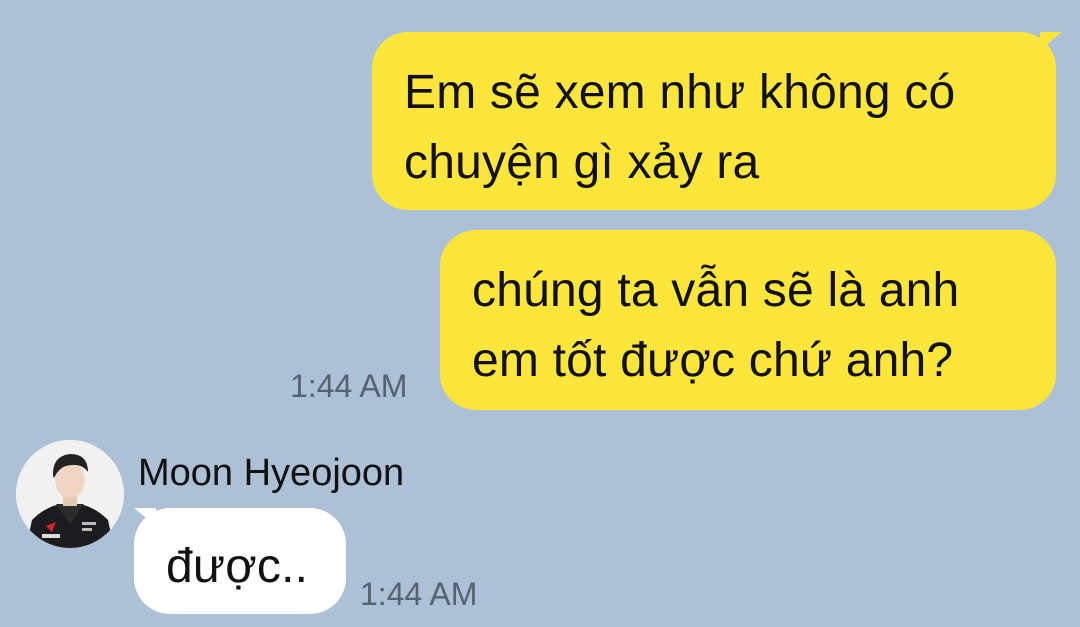  What do you see at coordinates (271, 473) in the screenshot?
I see `sender-name: Moon Hyeojoon` at bounding box center [271, 473].